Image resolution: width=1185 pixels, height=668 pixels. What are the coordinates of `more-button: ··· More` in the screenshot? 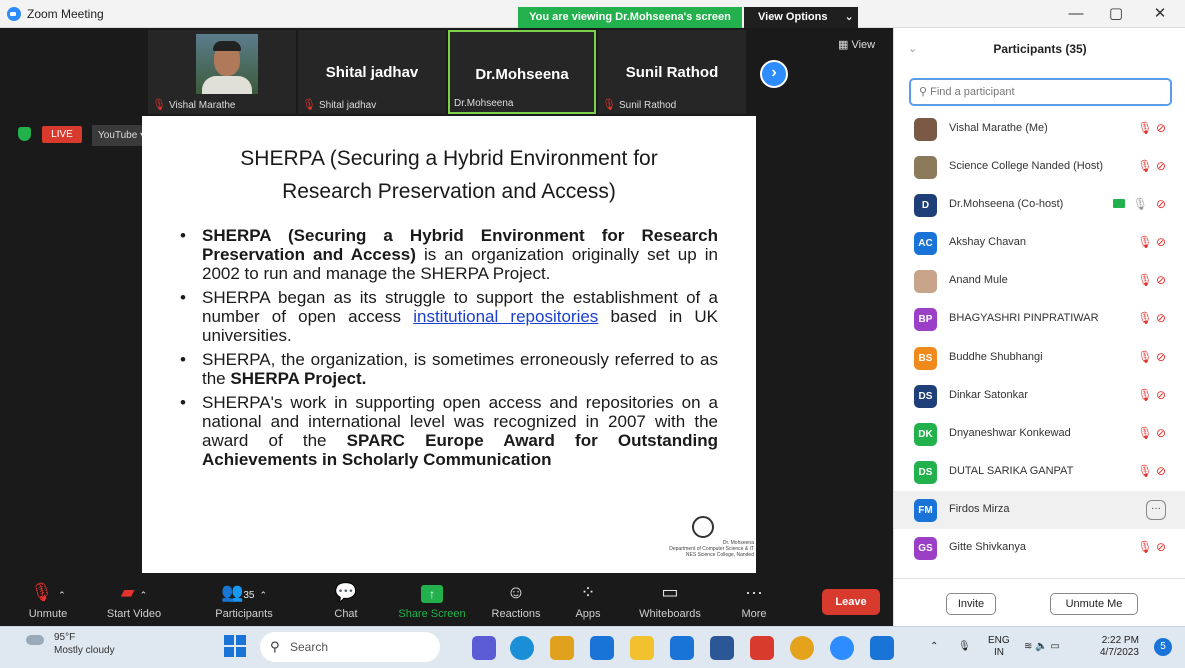 It's located at (754, 600).